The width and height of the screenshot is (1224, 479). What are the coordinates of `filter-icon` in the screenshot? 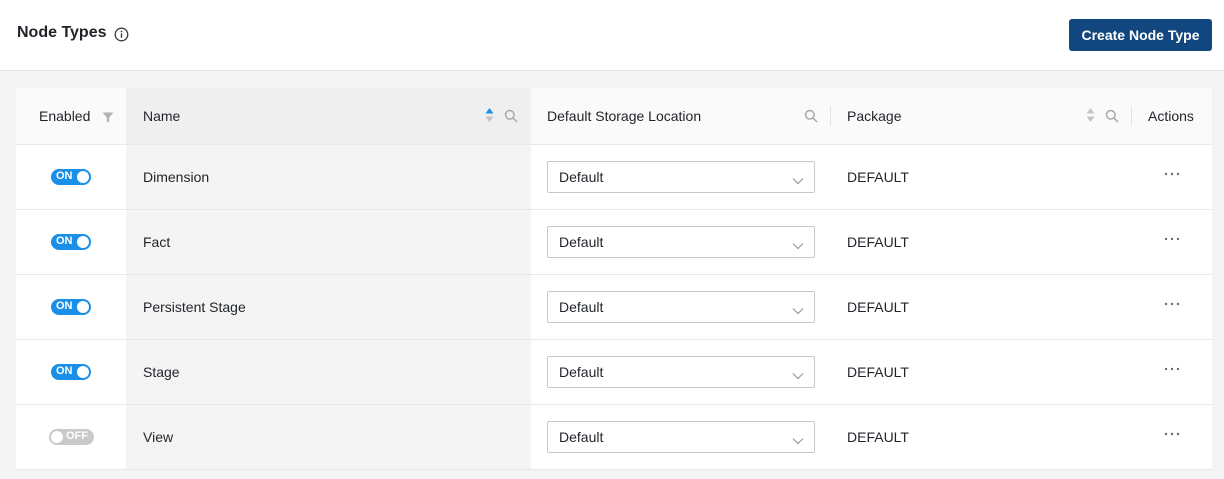 It's located at (108, 118).